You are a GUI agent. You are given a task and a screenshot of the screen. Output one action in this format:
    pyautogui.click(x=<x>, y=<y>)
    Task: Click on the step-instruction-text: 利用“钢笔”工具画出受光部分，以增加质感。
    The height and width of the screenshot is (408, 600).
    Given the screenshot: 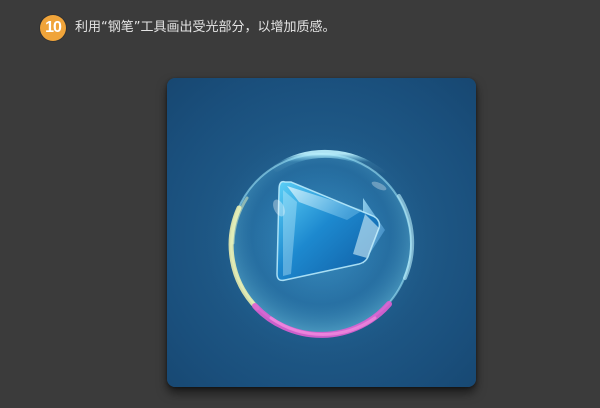 What is the action you would take?
    pyautogui.click(x=205, y=27)
    